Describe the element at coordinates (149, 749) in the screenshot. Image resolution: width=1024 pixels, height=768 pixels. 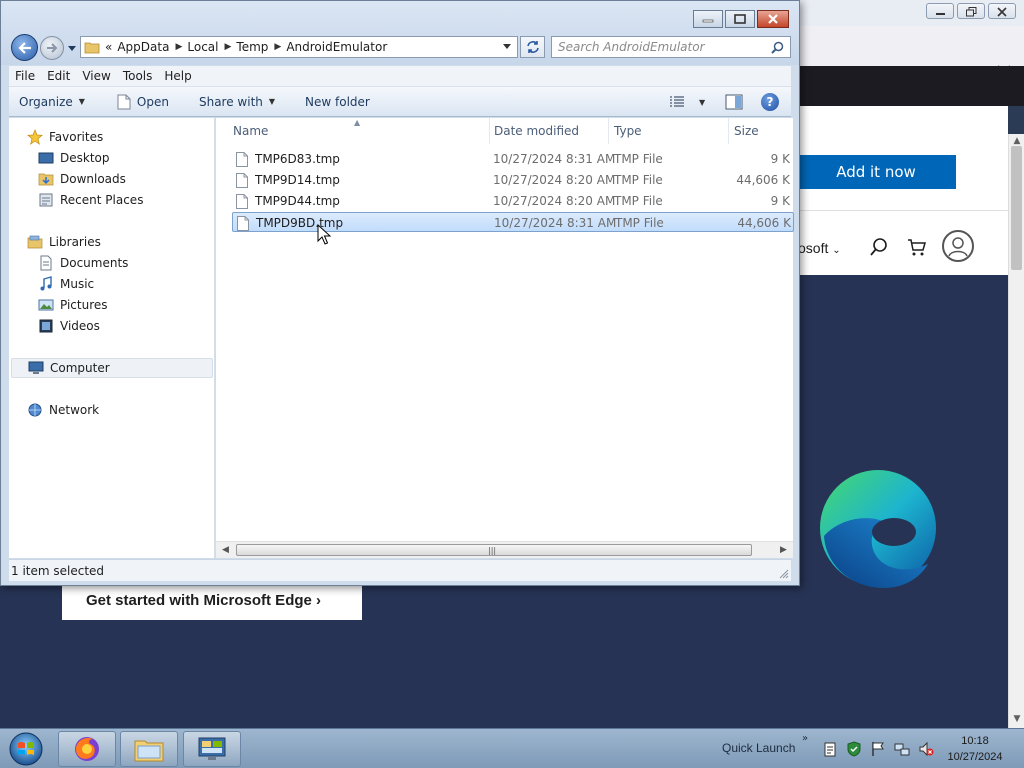
I see `taskbar-explorer` at that location.